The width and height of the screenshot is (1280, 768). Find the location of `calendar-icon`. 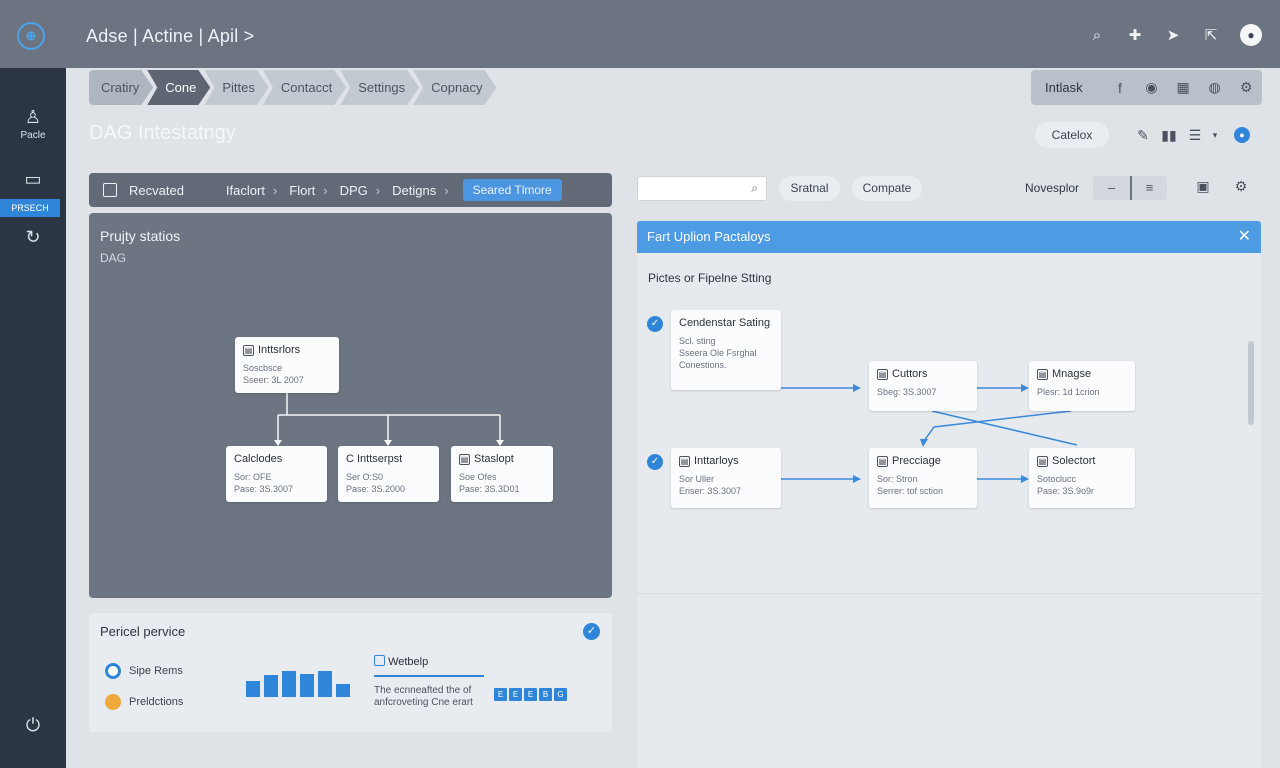

calendar-icon is located at coordinates (379, 660).